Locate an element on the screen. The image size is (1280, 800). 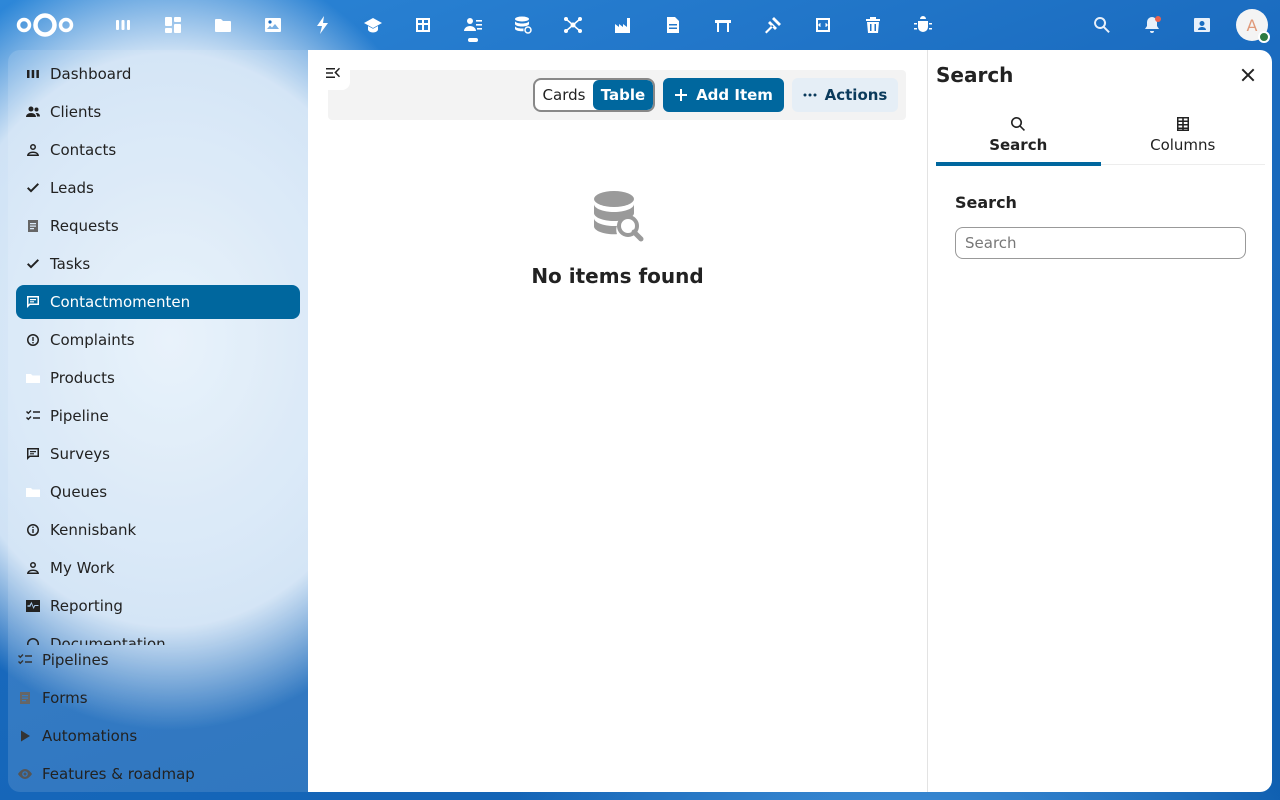
notifications-bell-icon is located at coordinates (1152, 25).